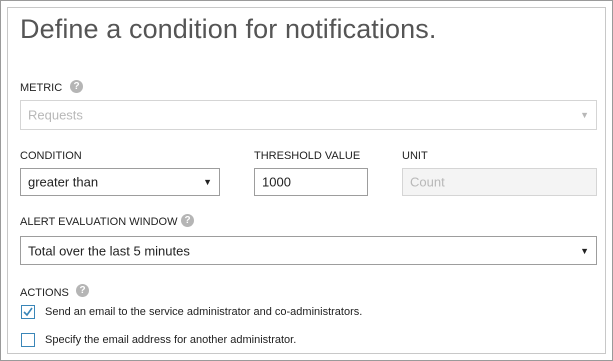 The image size is (613, 361). What do you see at coordinates (228, 29) in the screenshot?
I see `page-title: Define a condition for notifications.` at bounding box center [228, 29].